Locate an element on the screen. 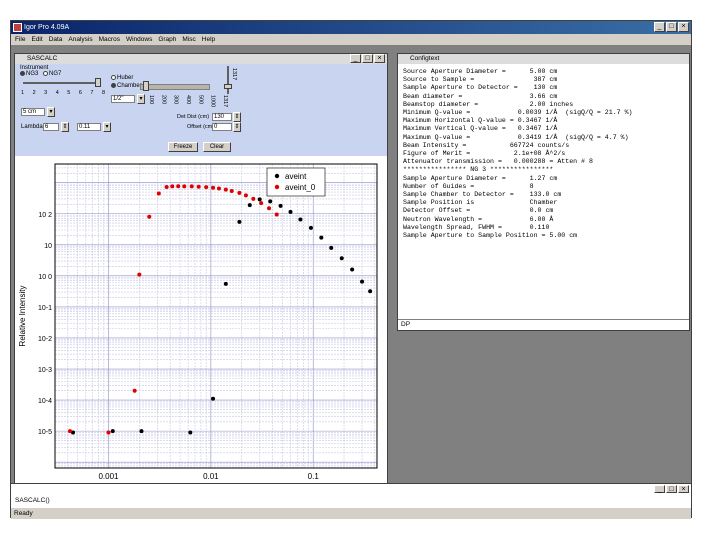  sdd-slider-track is located at coordinates (175, 87).